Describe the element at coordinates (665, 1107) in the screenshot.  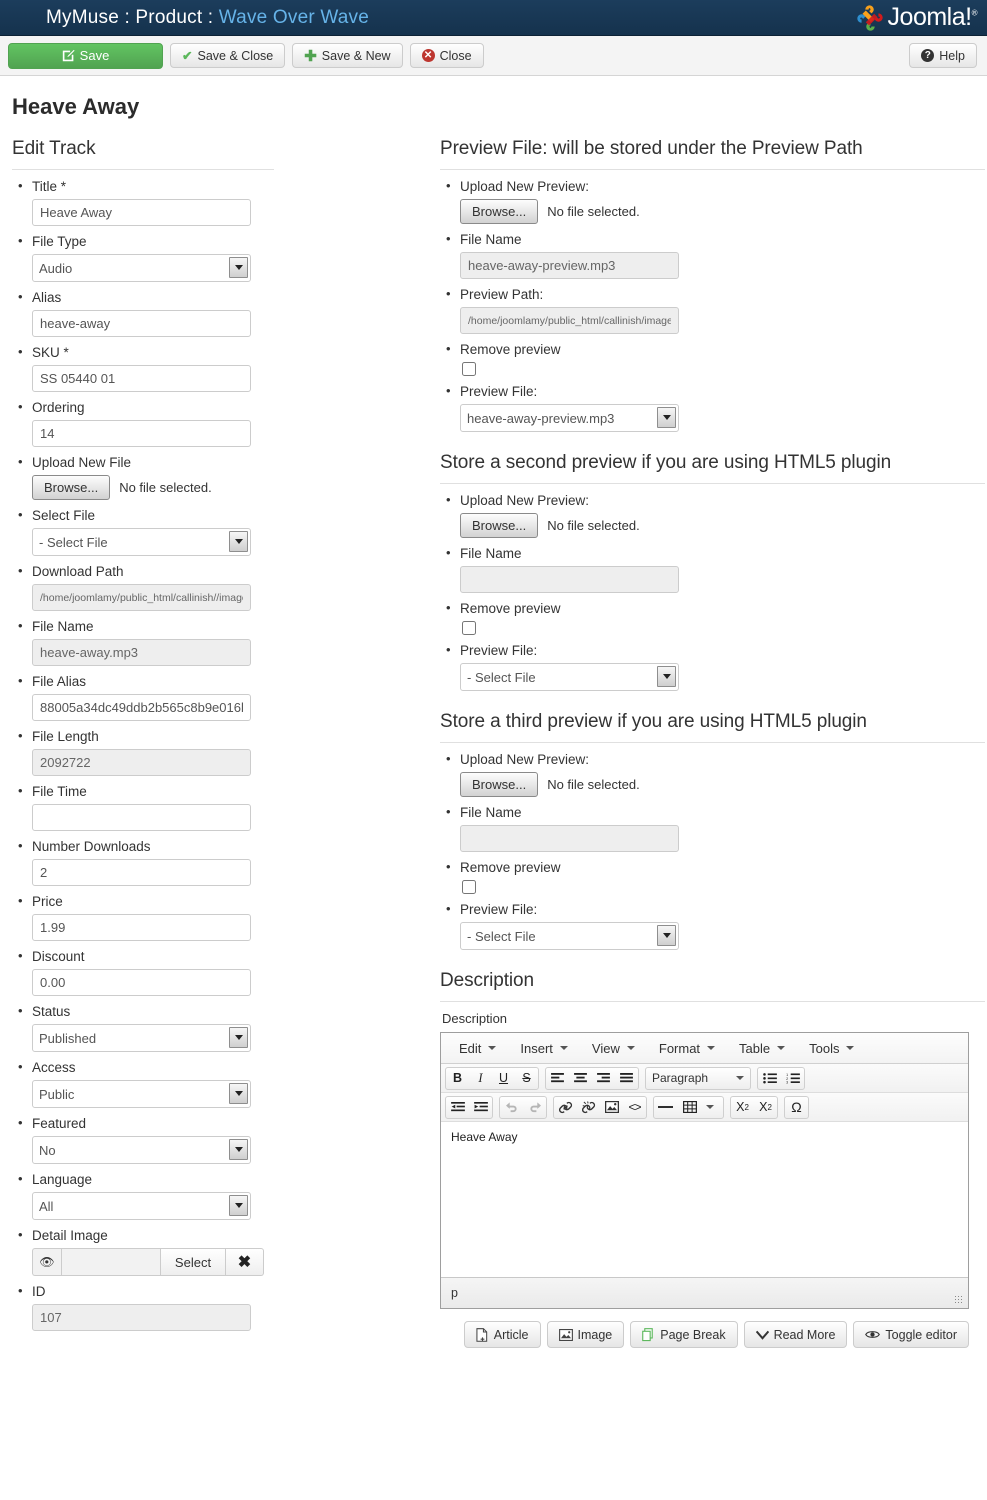
I see `horizontal-rule-icon` at that location.